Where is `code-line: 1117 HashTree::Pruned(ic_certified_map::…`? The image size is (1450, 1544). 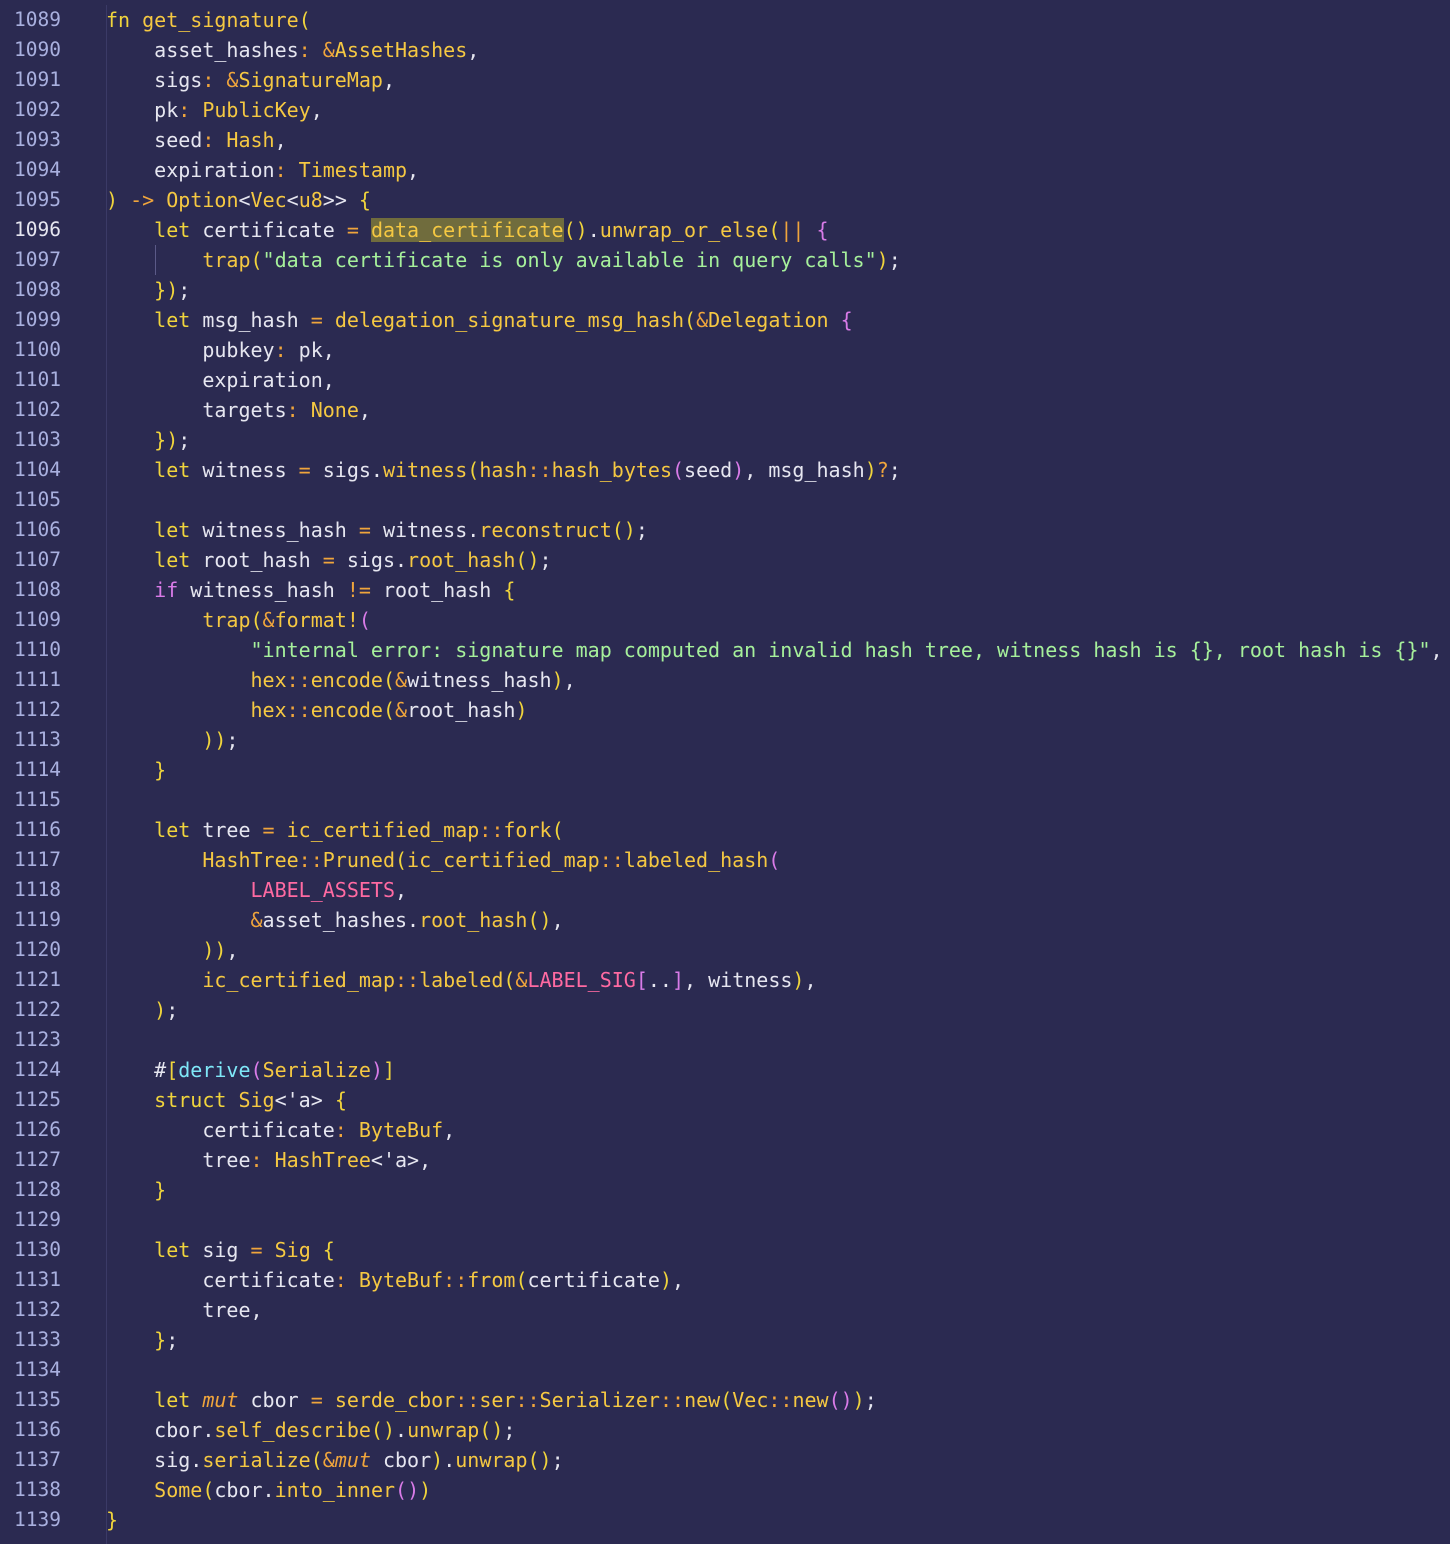 code-line: 1117 HashTree::Pruned(ic_certified_map::… is located at coordinates (725, 860).